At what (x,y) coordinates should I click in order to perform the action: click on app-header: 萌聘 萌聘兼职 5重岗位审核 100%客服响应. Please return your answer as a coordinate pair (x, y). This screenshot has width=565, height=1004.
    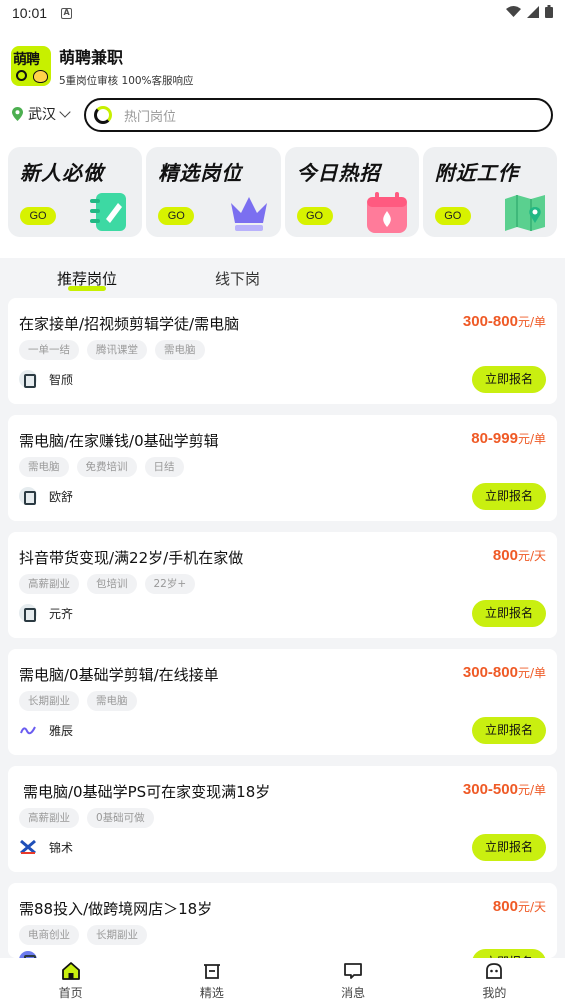
    Looking at the image, I should click on (102, 66).